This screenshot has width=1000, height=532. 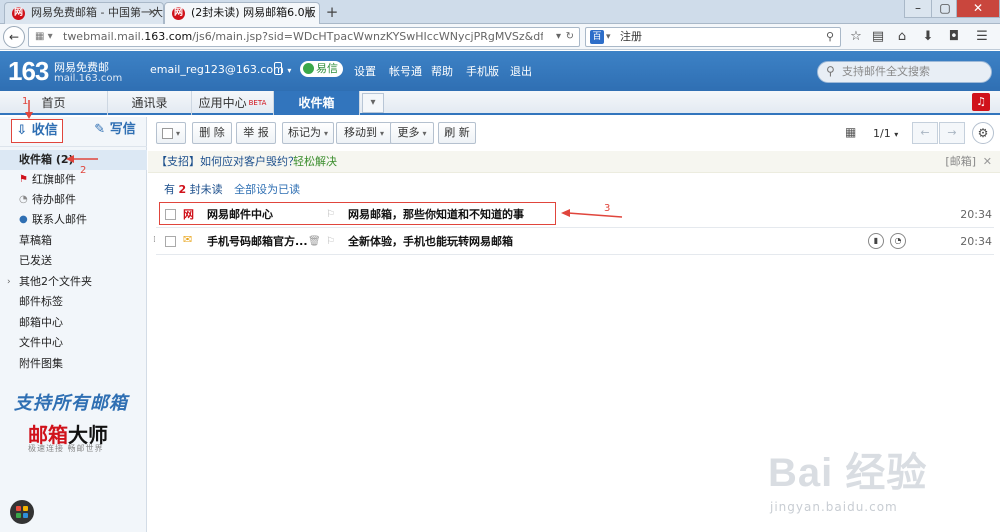 I want to click on flag-icon: ⚐, so click(x=330, y=241).